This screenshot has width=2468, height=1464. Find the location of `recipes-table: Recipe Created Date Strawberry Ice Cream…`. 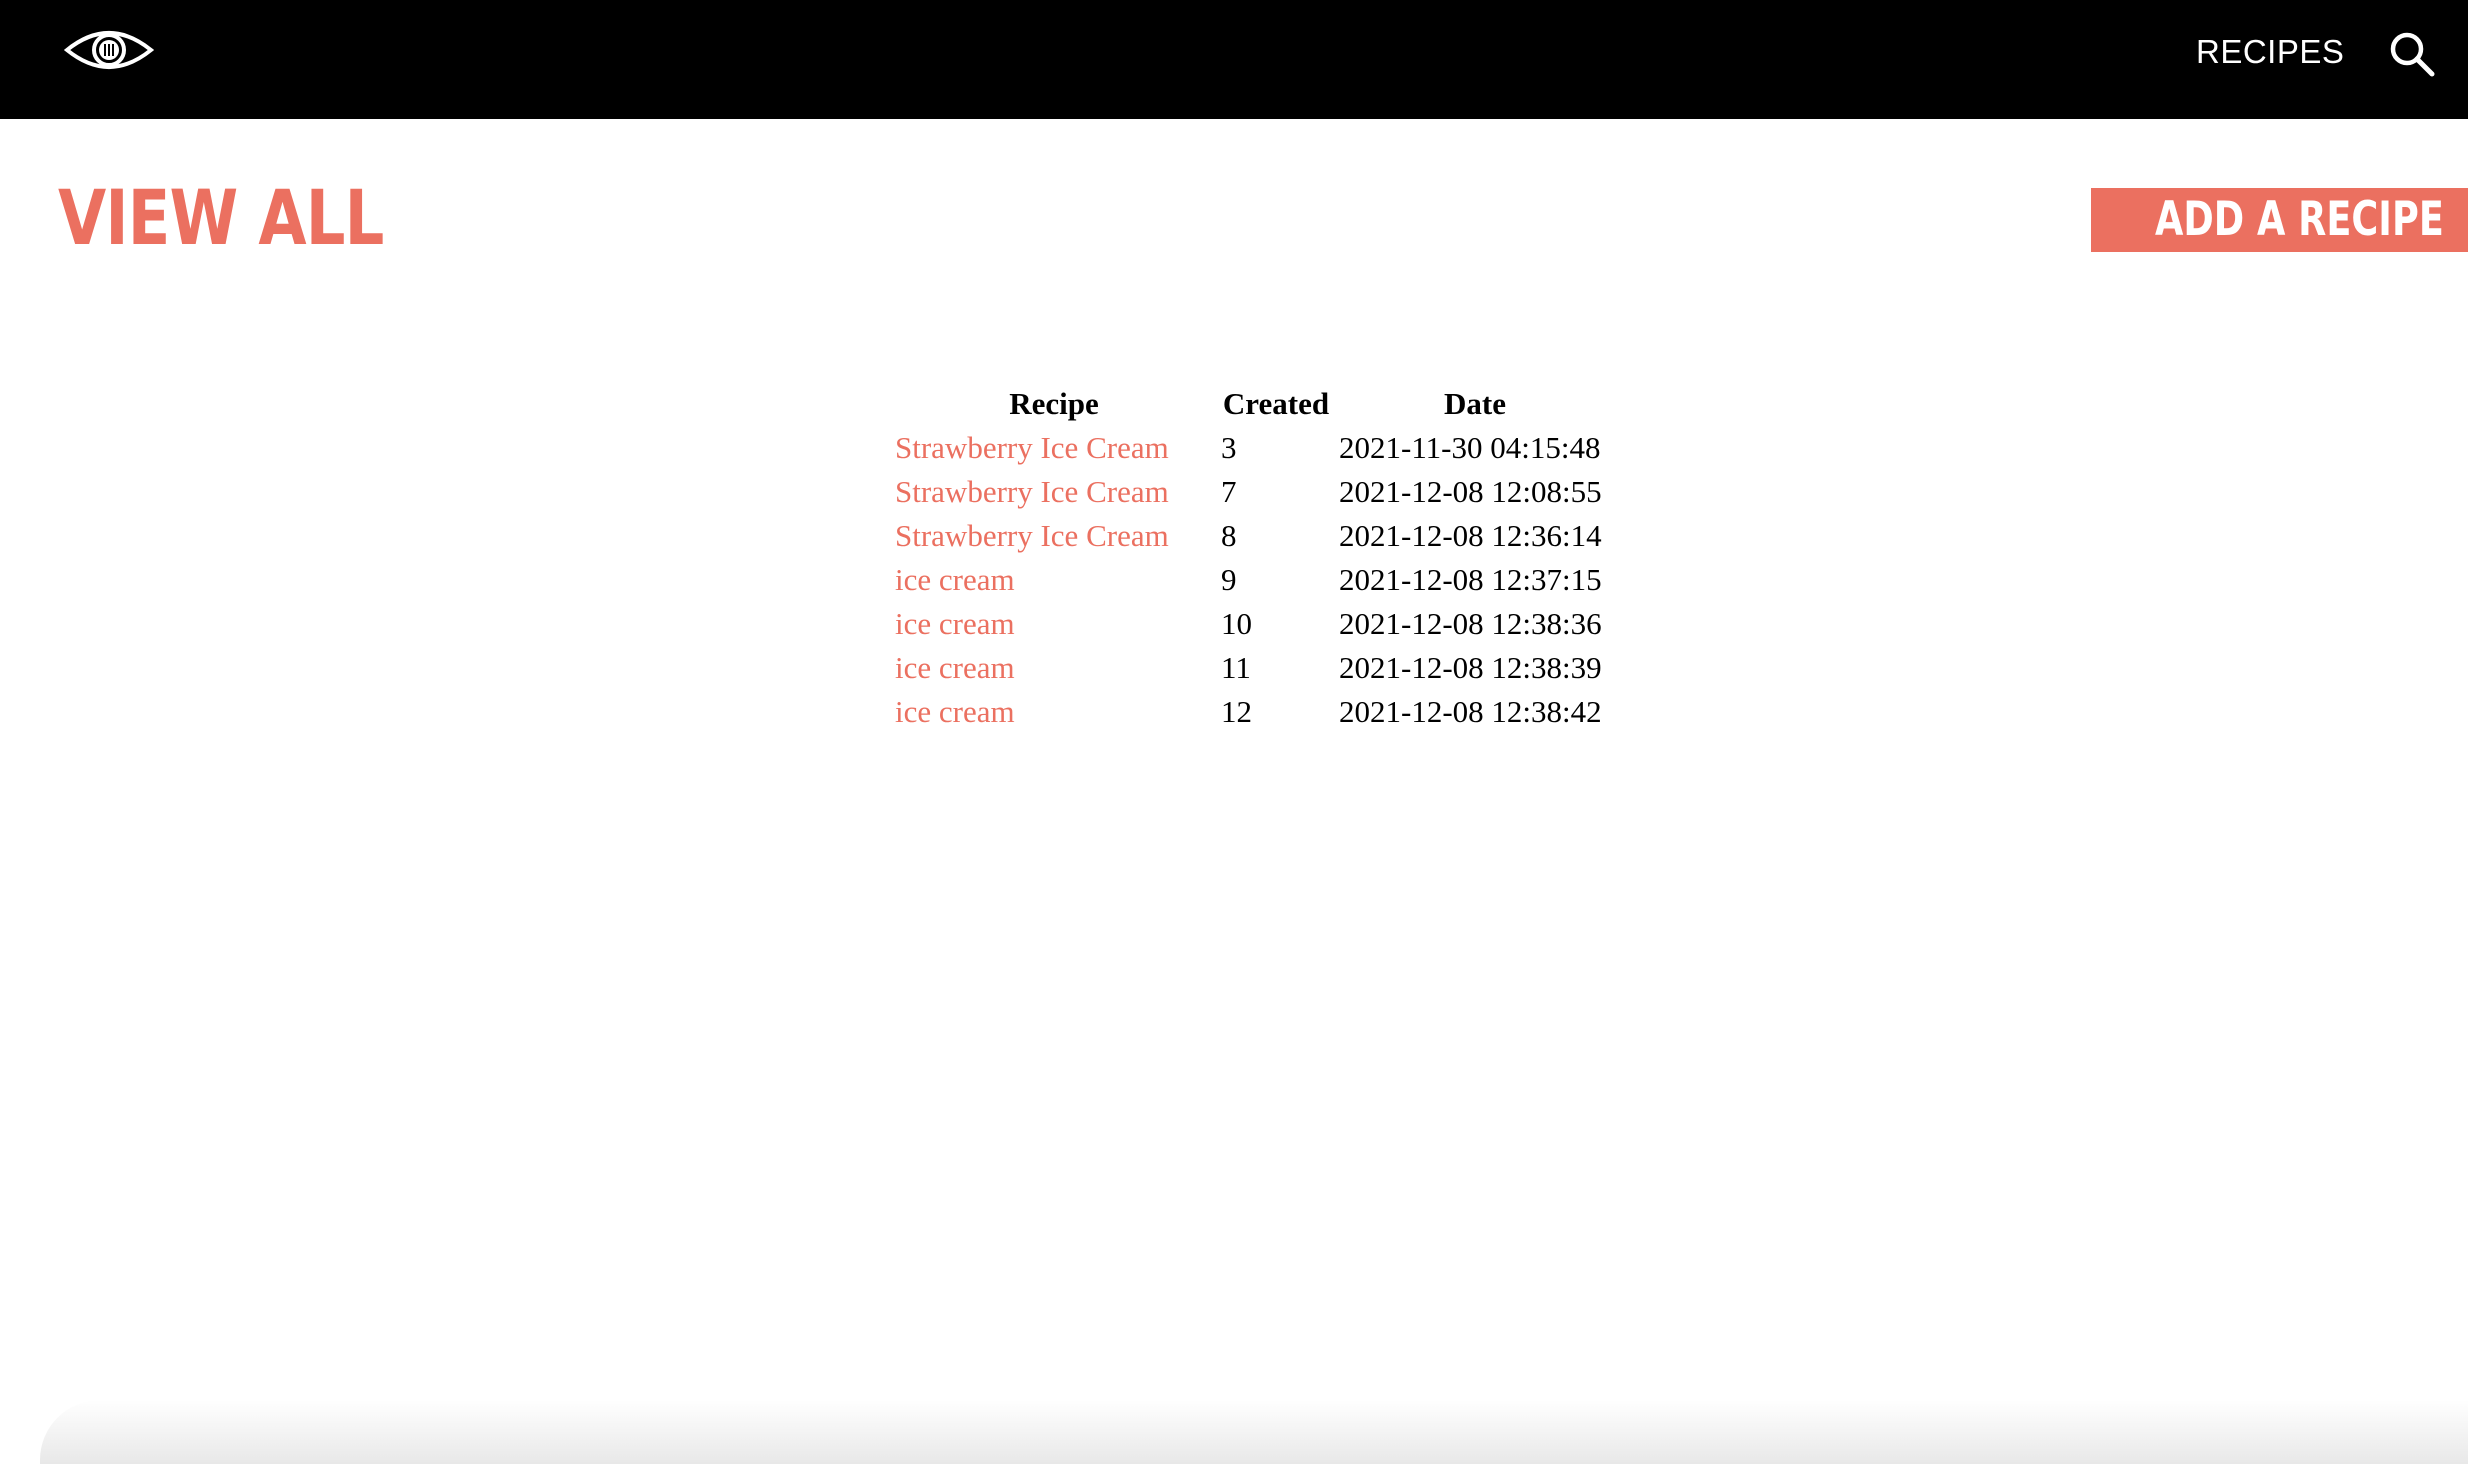

recipes-table: Recipe Created Date Strawberry Ice Cream… is located at coordinates (1253, 558).